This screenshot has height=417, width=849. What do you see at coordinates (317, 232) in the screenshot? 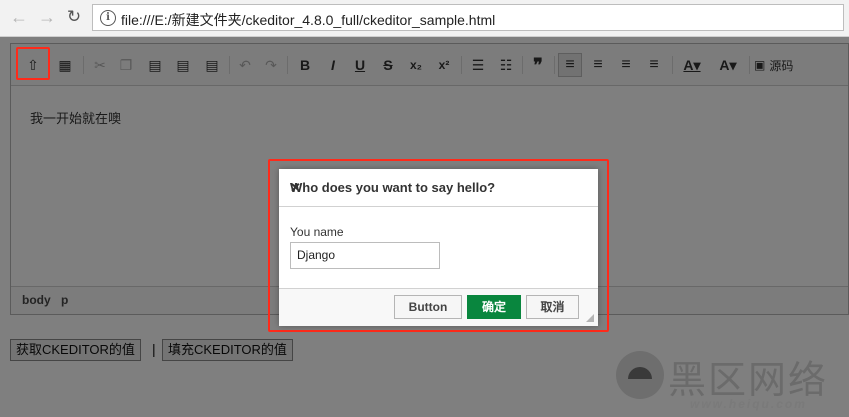
I see `name-field-label: You name` at bounding box center [317, 232].